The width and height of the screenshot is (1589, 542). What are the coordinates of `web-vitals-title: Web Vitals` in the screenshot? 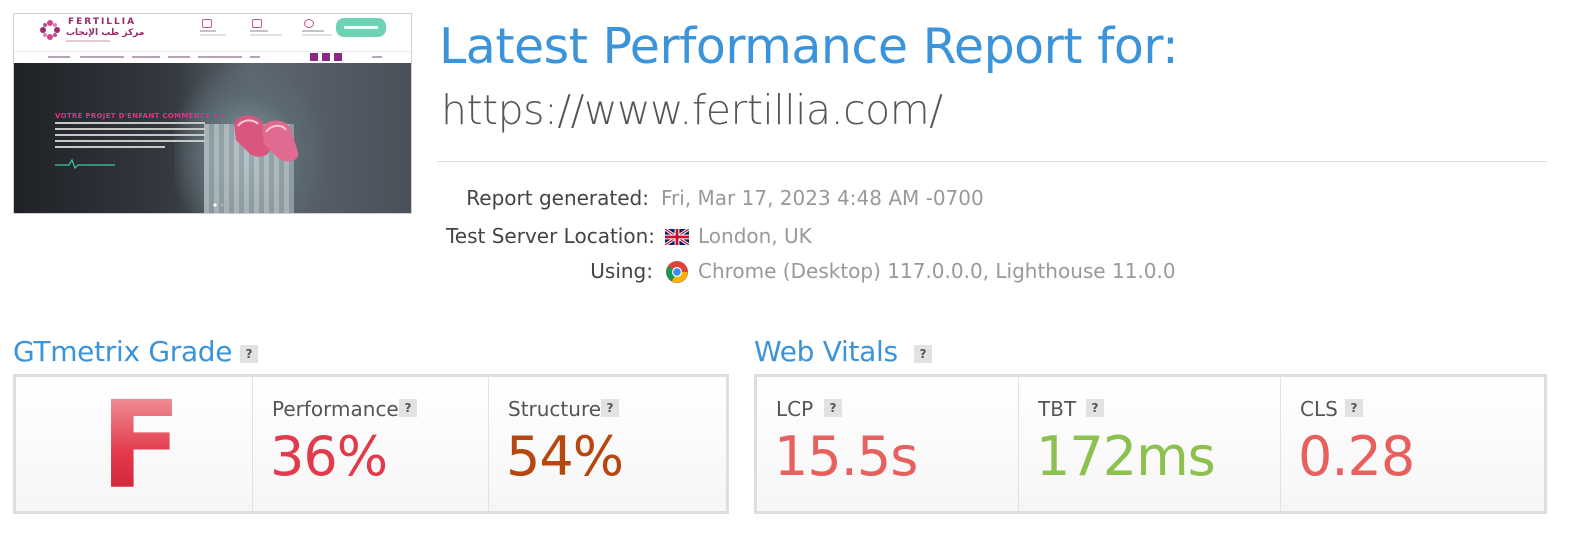 It's located at (826, 351).